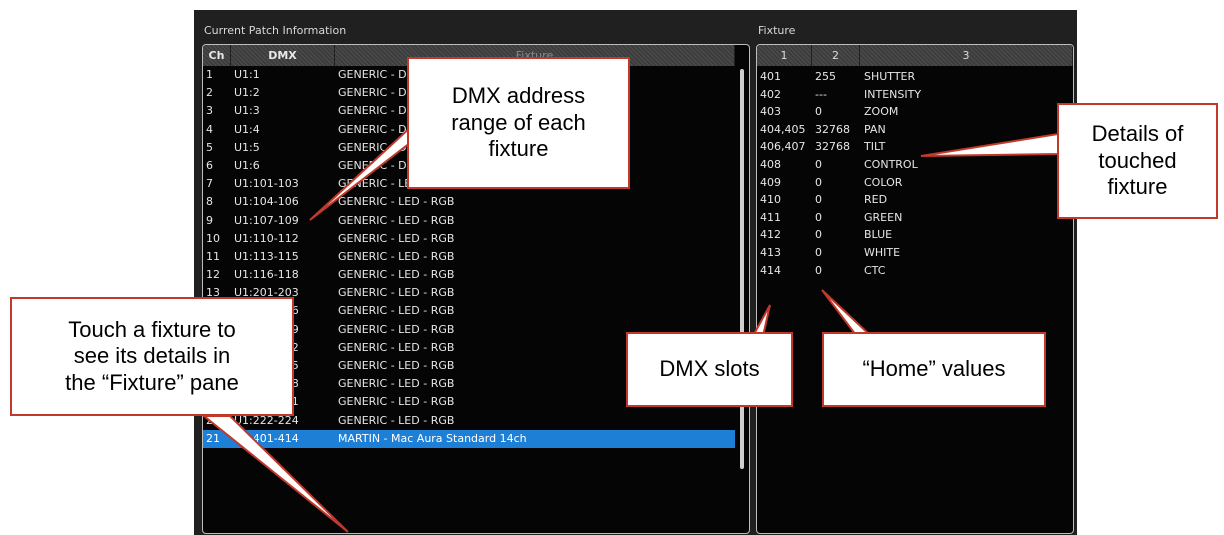 The image size is (1224, 535). What do you see at coordinates (989, 144) in the screenshot?
I see `leader-details` at bounding box center [989, 144].